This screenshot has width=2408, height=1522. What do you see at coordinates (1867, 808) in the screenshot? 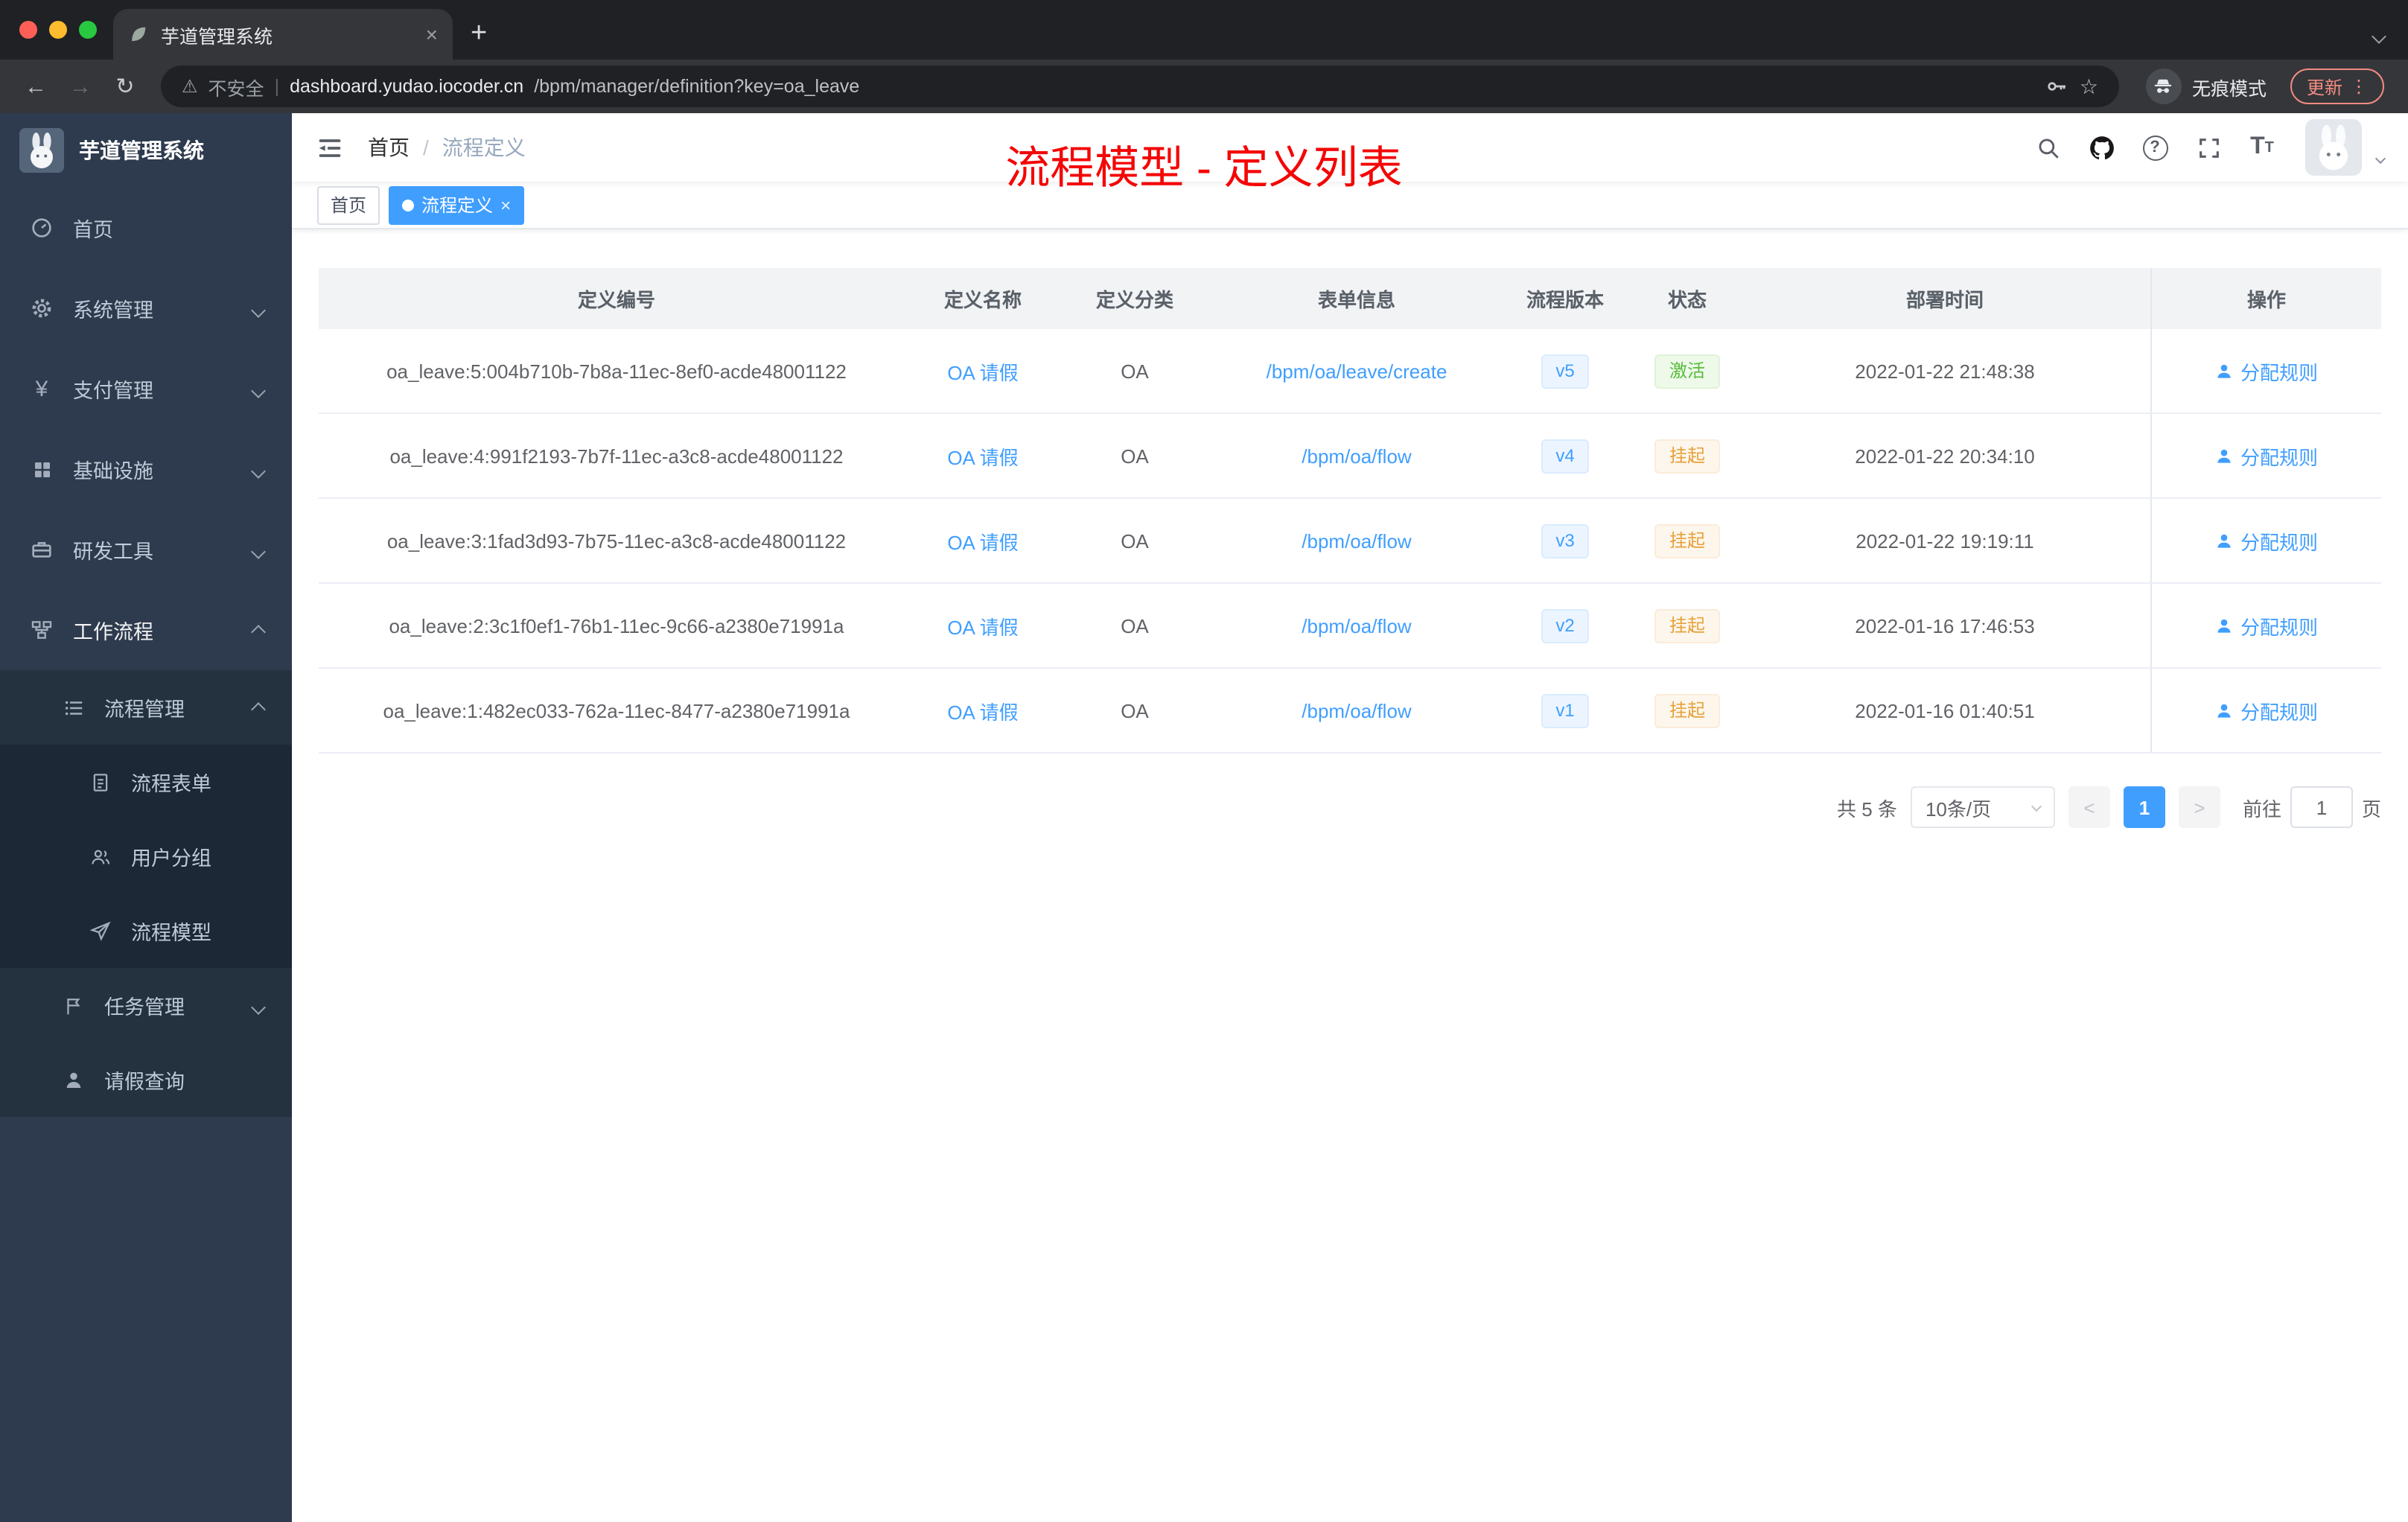
I see `pagination-total: 共 5 条` at bounding box center [1867, 808].